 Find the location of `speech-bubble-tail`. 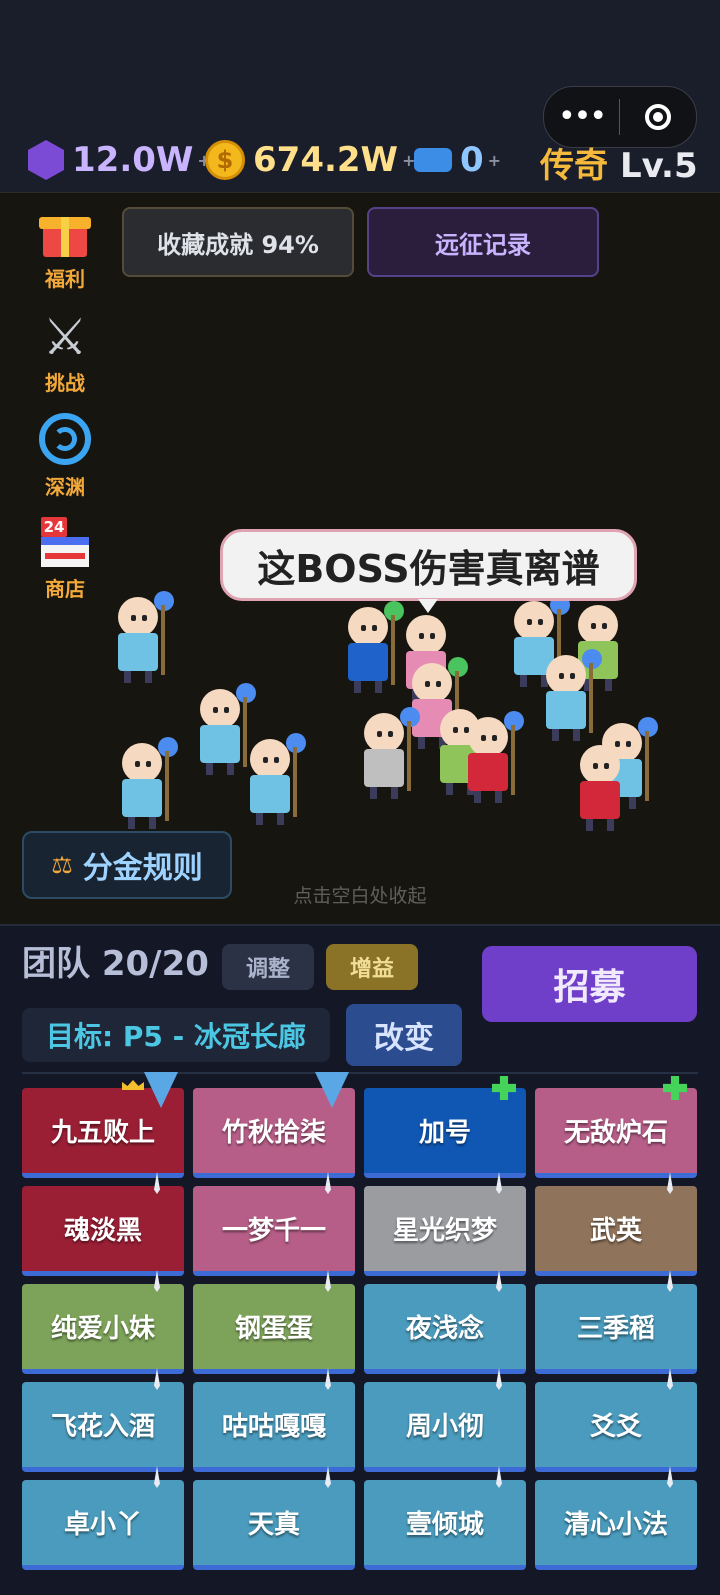

speech-bubble-tail is located at coordinates (428, 606).